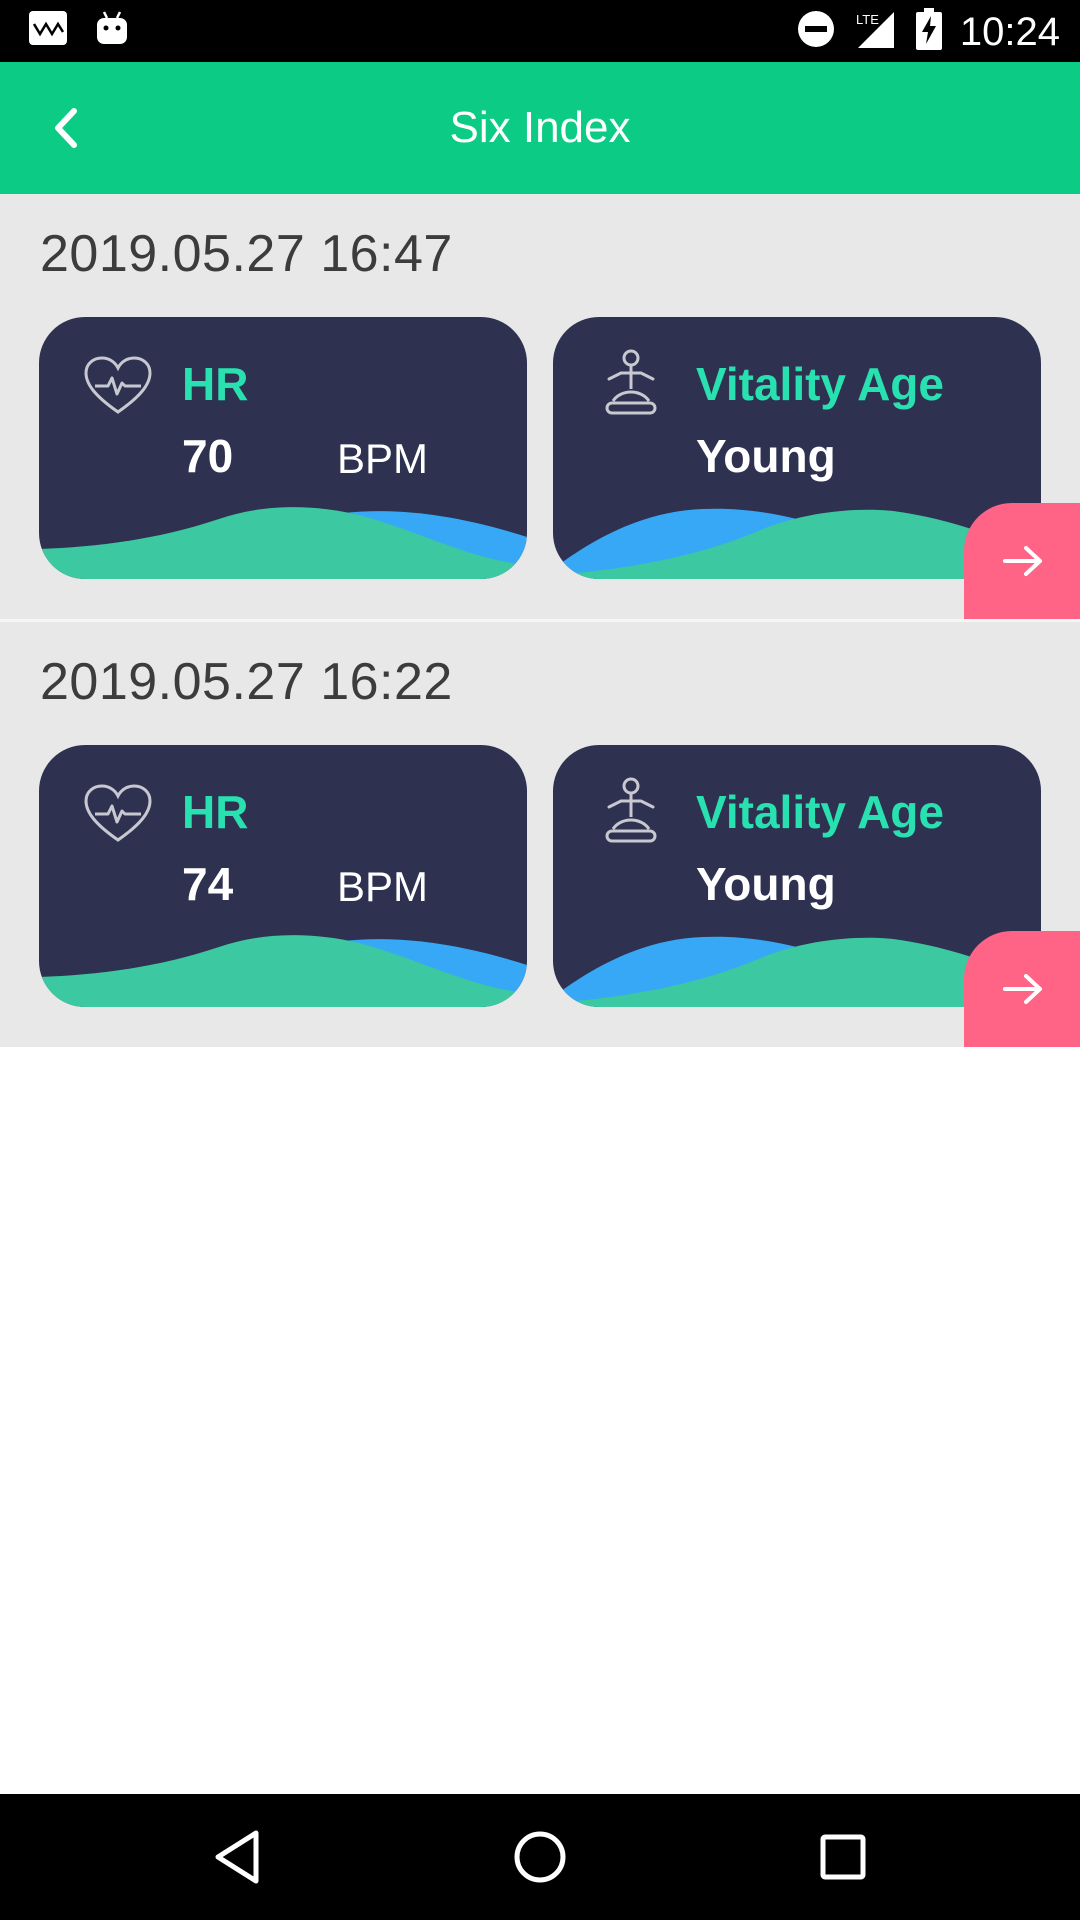 The height and width of the screenshot is (1920, 1080). I want to click on nav-back-button, so click(237, 1857).